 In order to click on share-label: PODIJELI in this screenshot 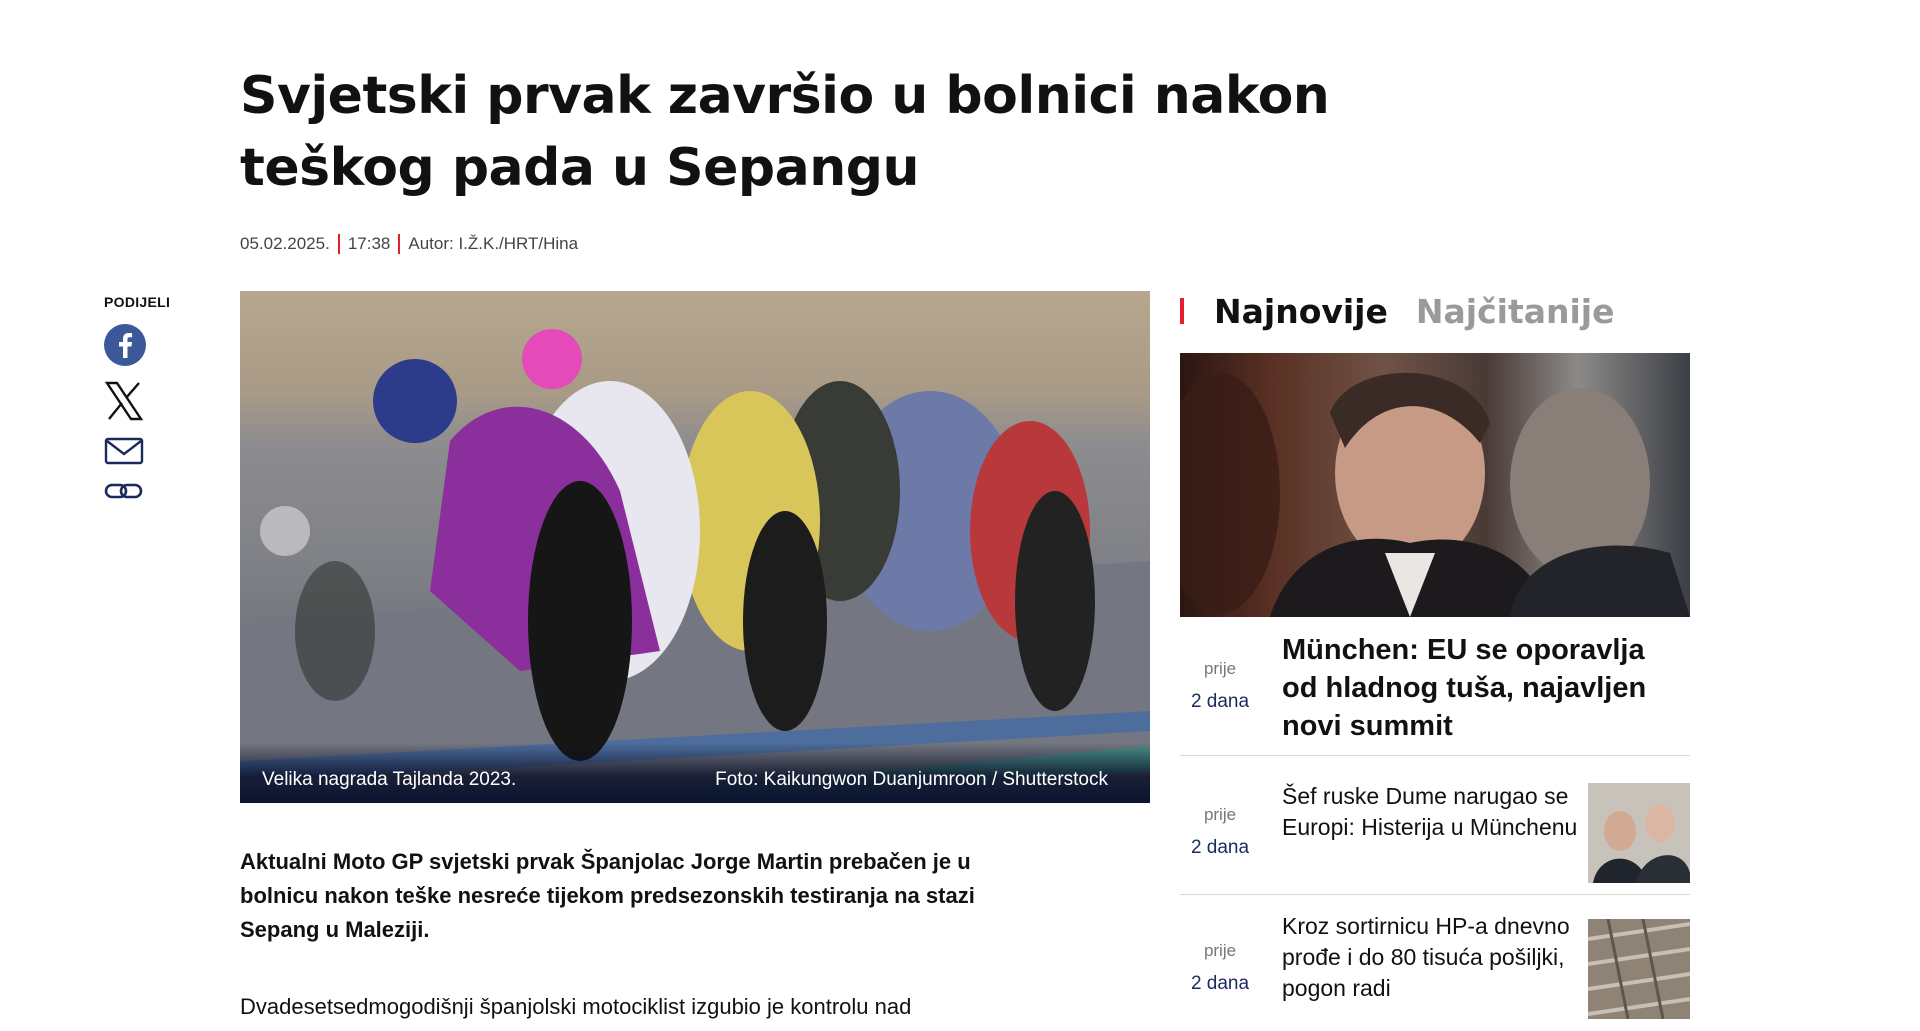, I will do `click(137, 302)`.